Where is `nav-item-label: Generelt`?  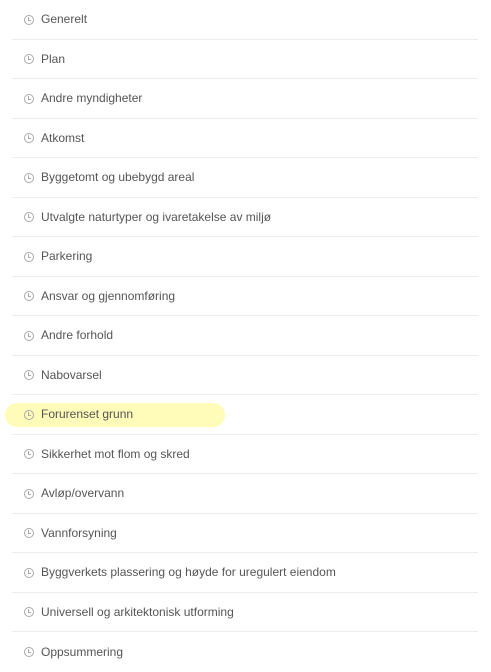 nav-item-label: Generelt is located at coordinates (64, 19).